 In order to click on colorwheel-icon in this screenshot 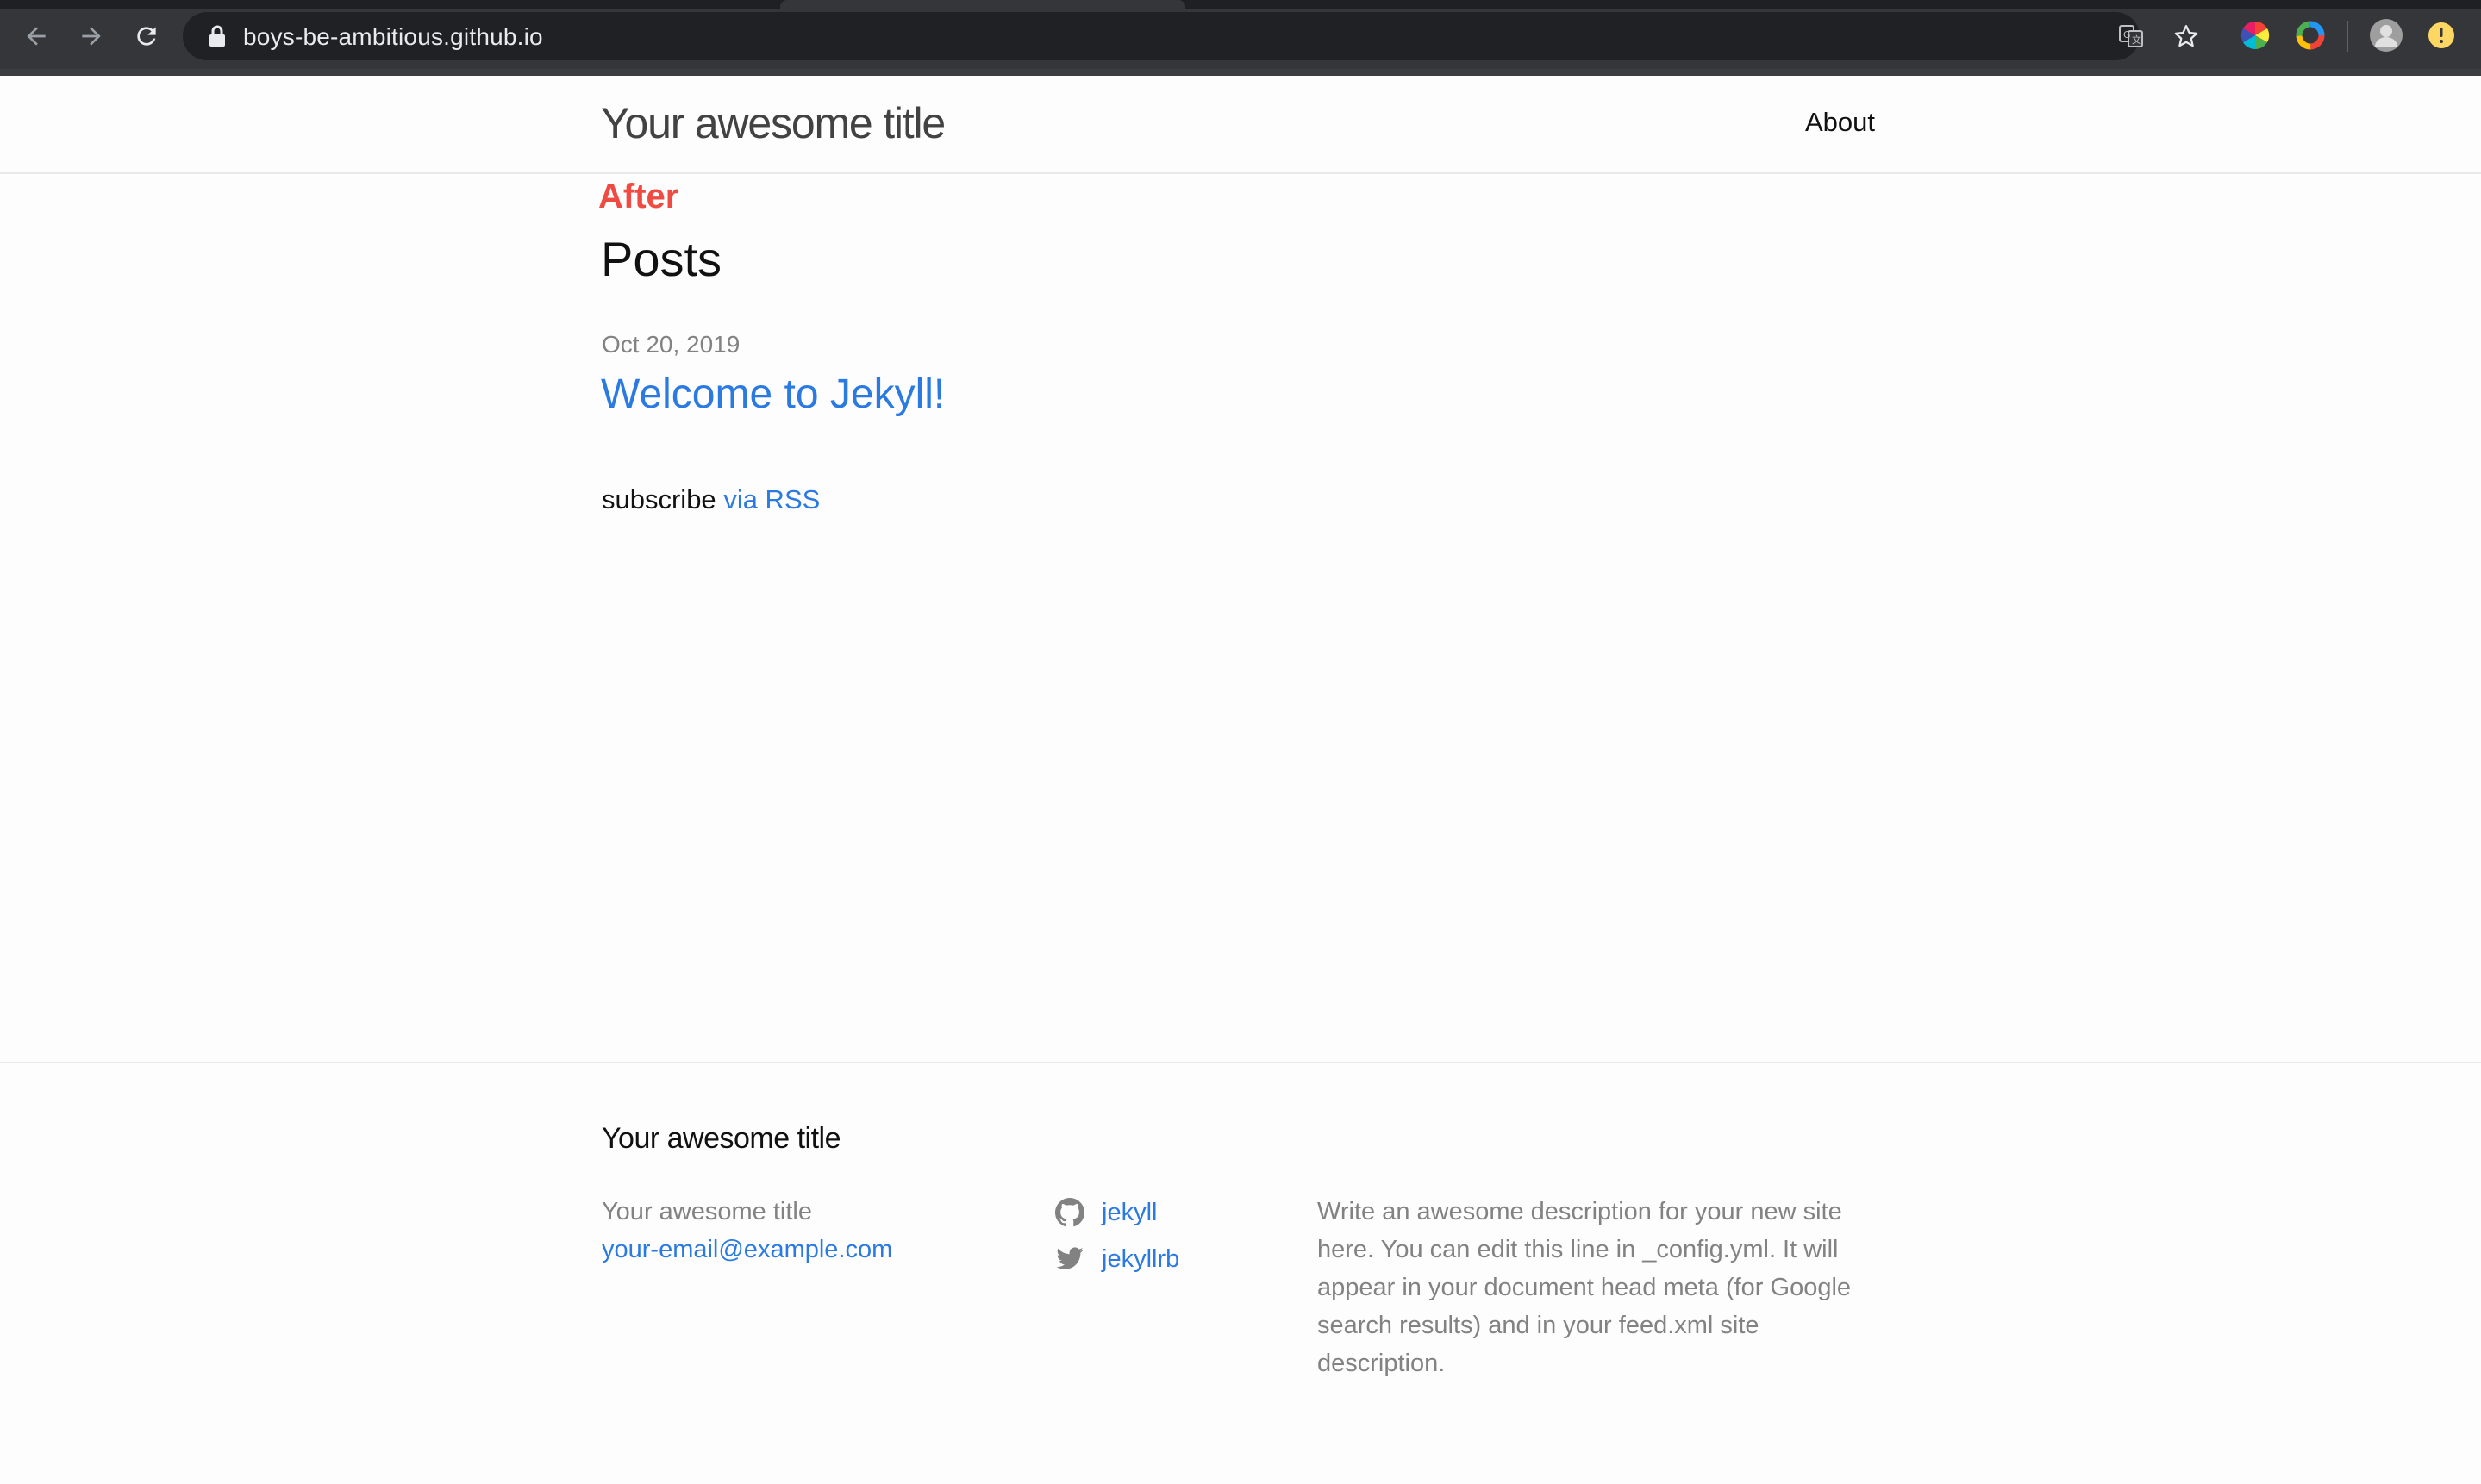, I will do `click(2255, 35)`.